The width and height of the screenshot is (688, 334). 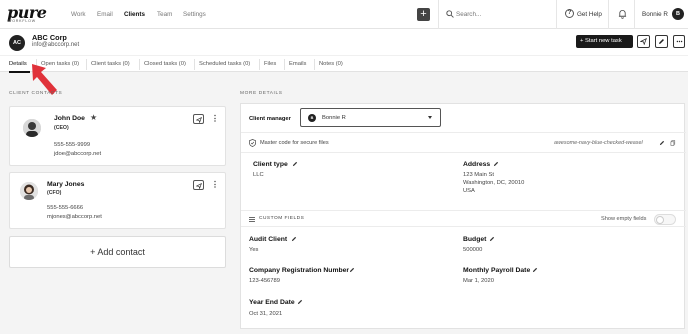 I want to click on custom-field-value: 500000, so click(x=473, y=250).